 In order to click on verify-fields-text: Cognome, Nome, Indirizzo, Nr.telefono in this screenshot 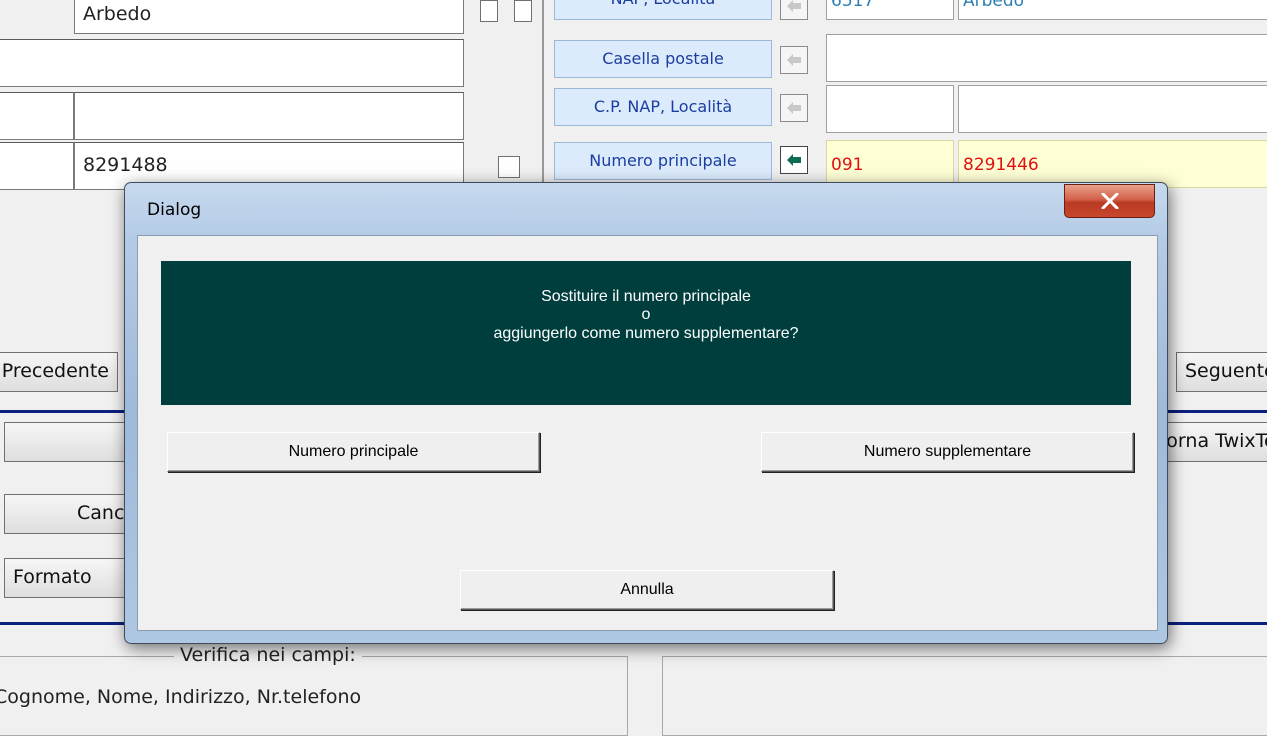, I will do `click(310, 697)`.